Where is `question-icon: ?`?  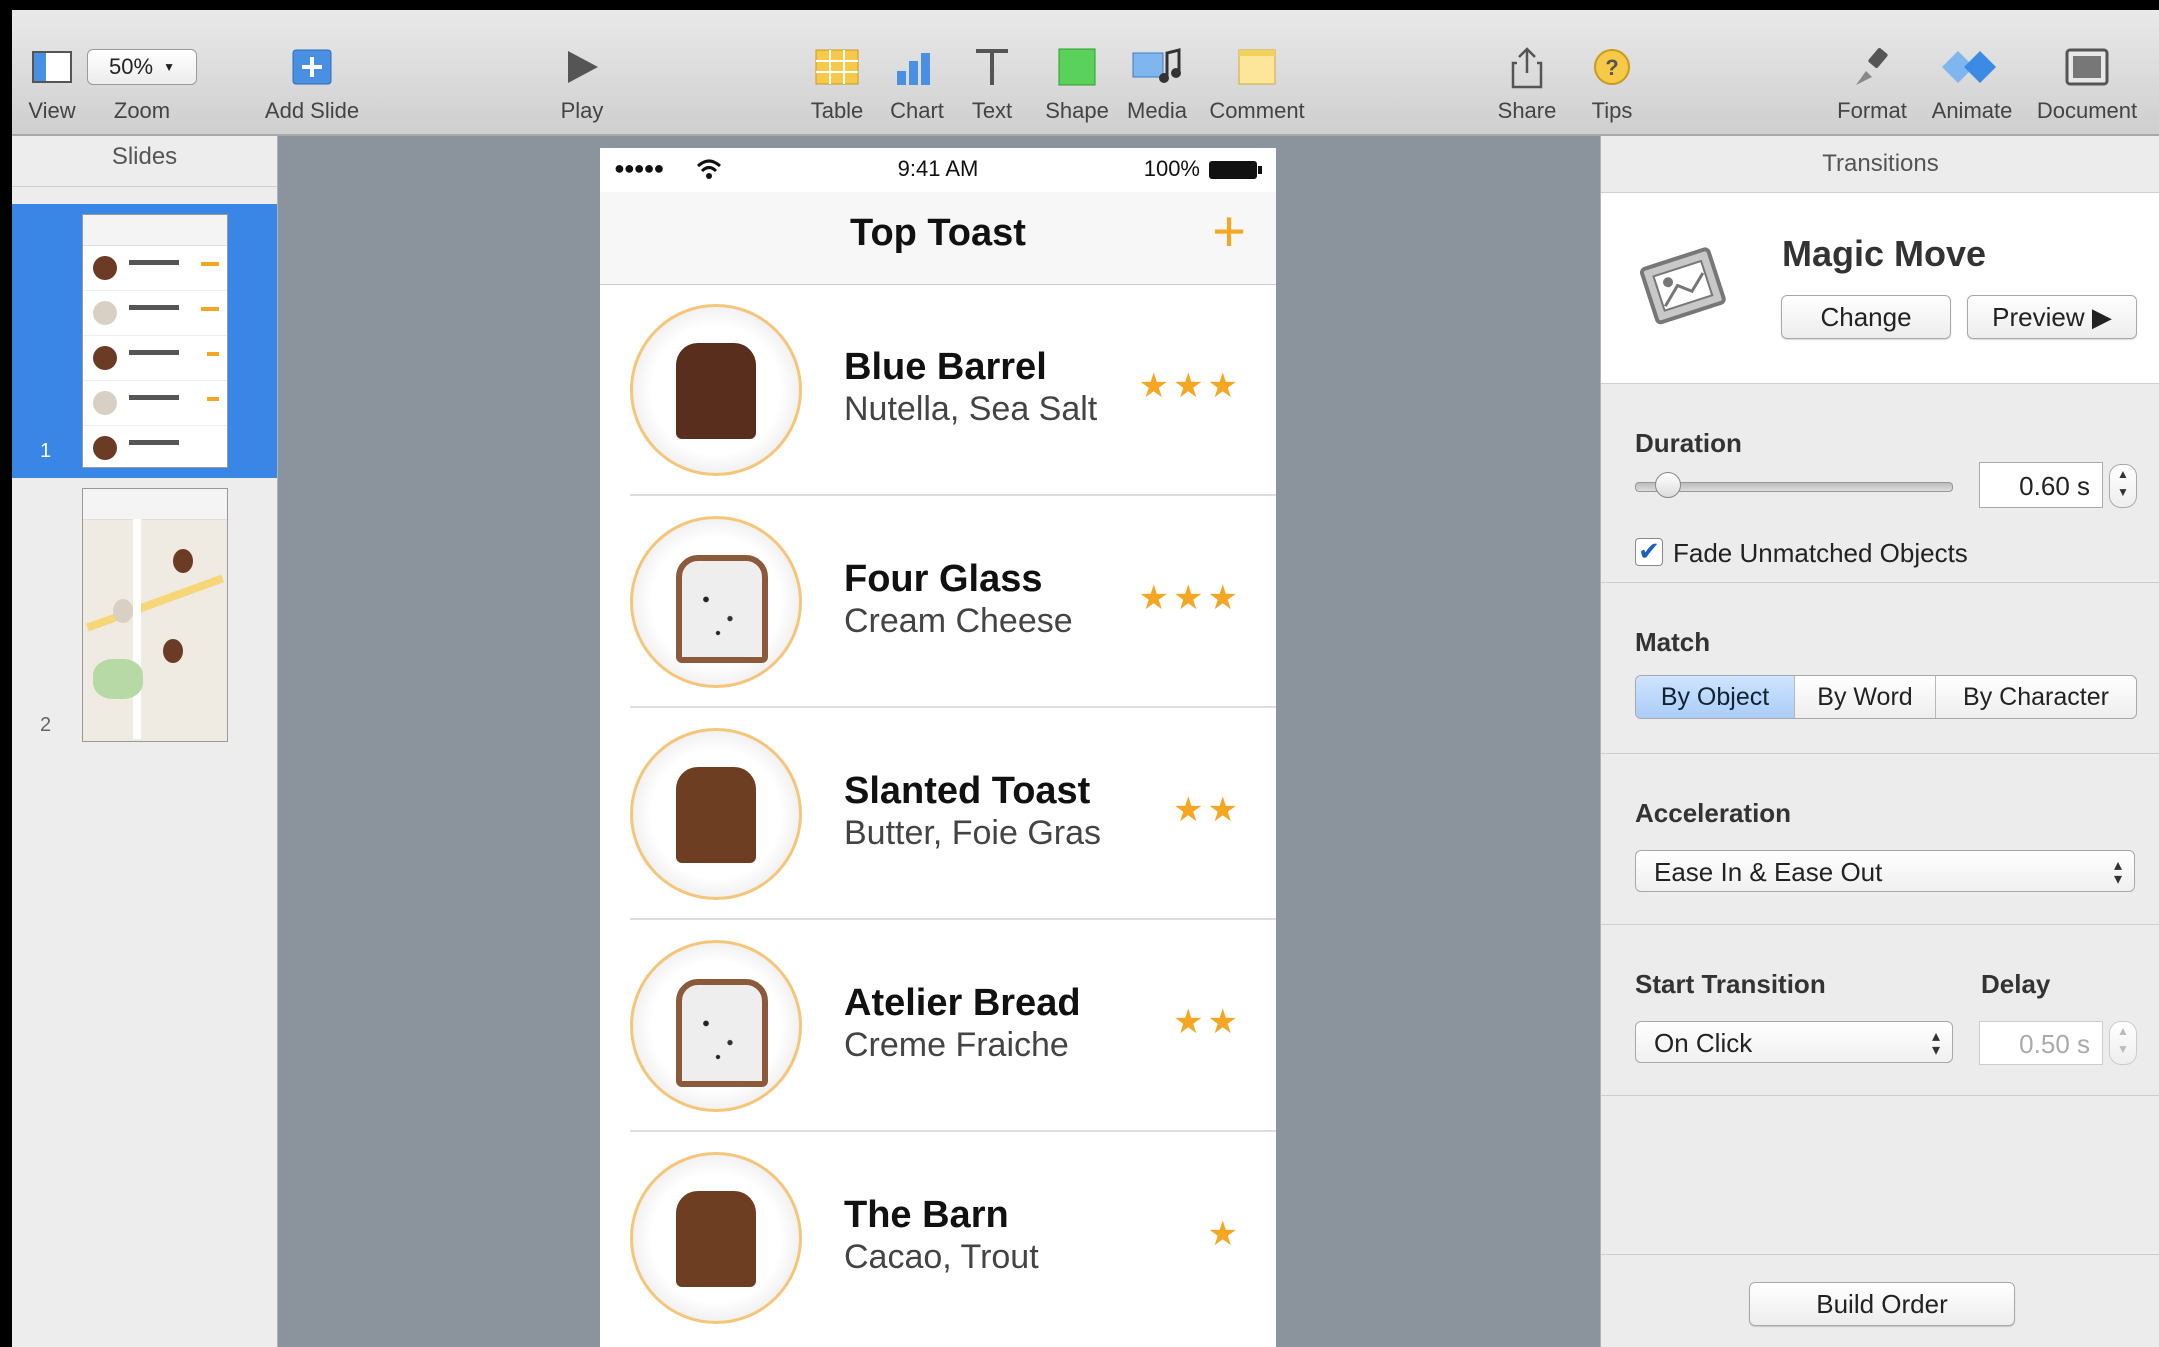
question-icon: ? is located at coordinates (1612, 67).